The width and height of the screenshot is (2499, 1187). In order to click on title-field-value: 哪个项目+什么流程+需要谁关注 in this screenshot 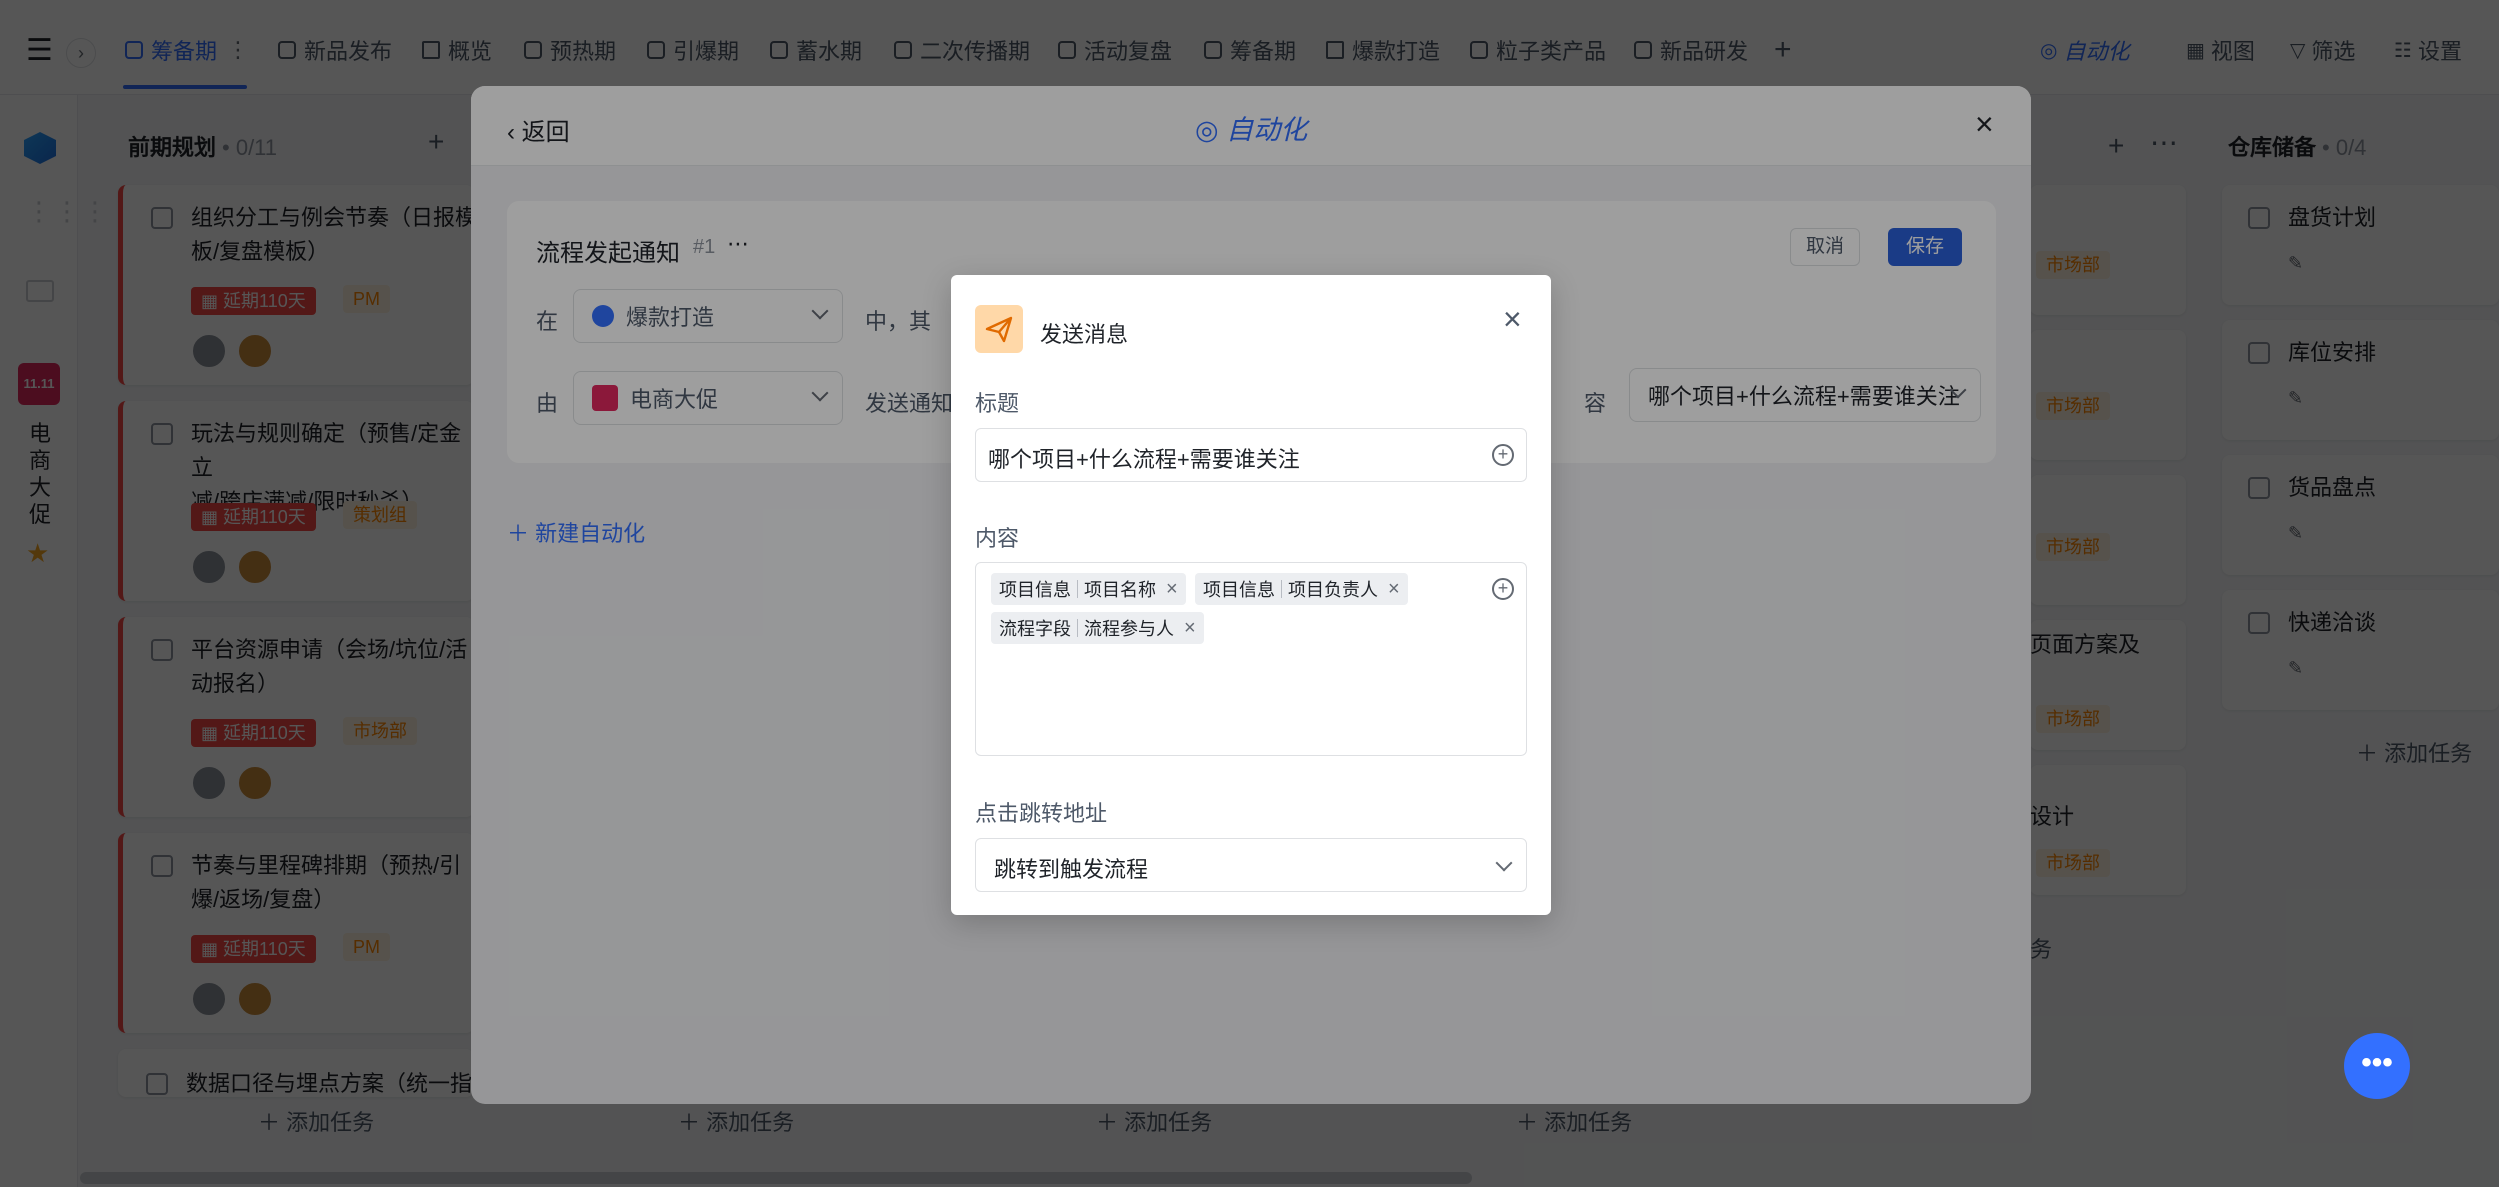, I will do `click(1144, 459)`.